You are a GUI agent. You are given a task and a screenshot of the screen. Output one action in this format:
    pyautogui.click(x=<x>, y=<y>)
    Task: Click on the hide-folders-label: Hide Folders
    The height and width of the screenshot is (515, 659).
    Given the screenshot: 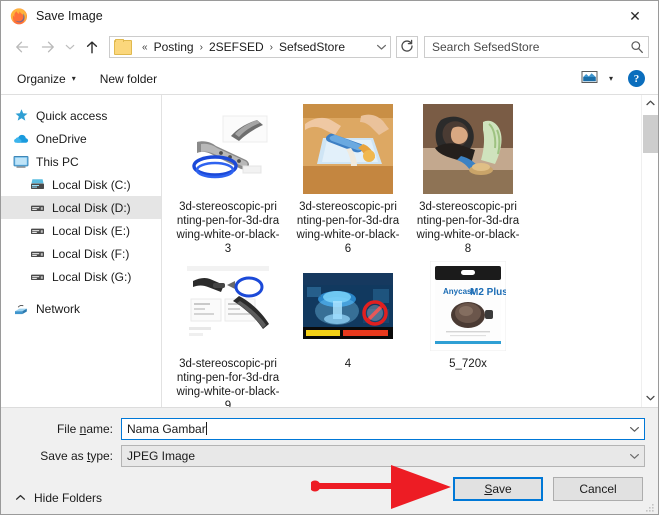 What is the action you would take?
    pyautogui.click(x=68, y=498)
    